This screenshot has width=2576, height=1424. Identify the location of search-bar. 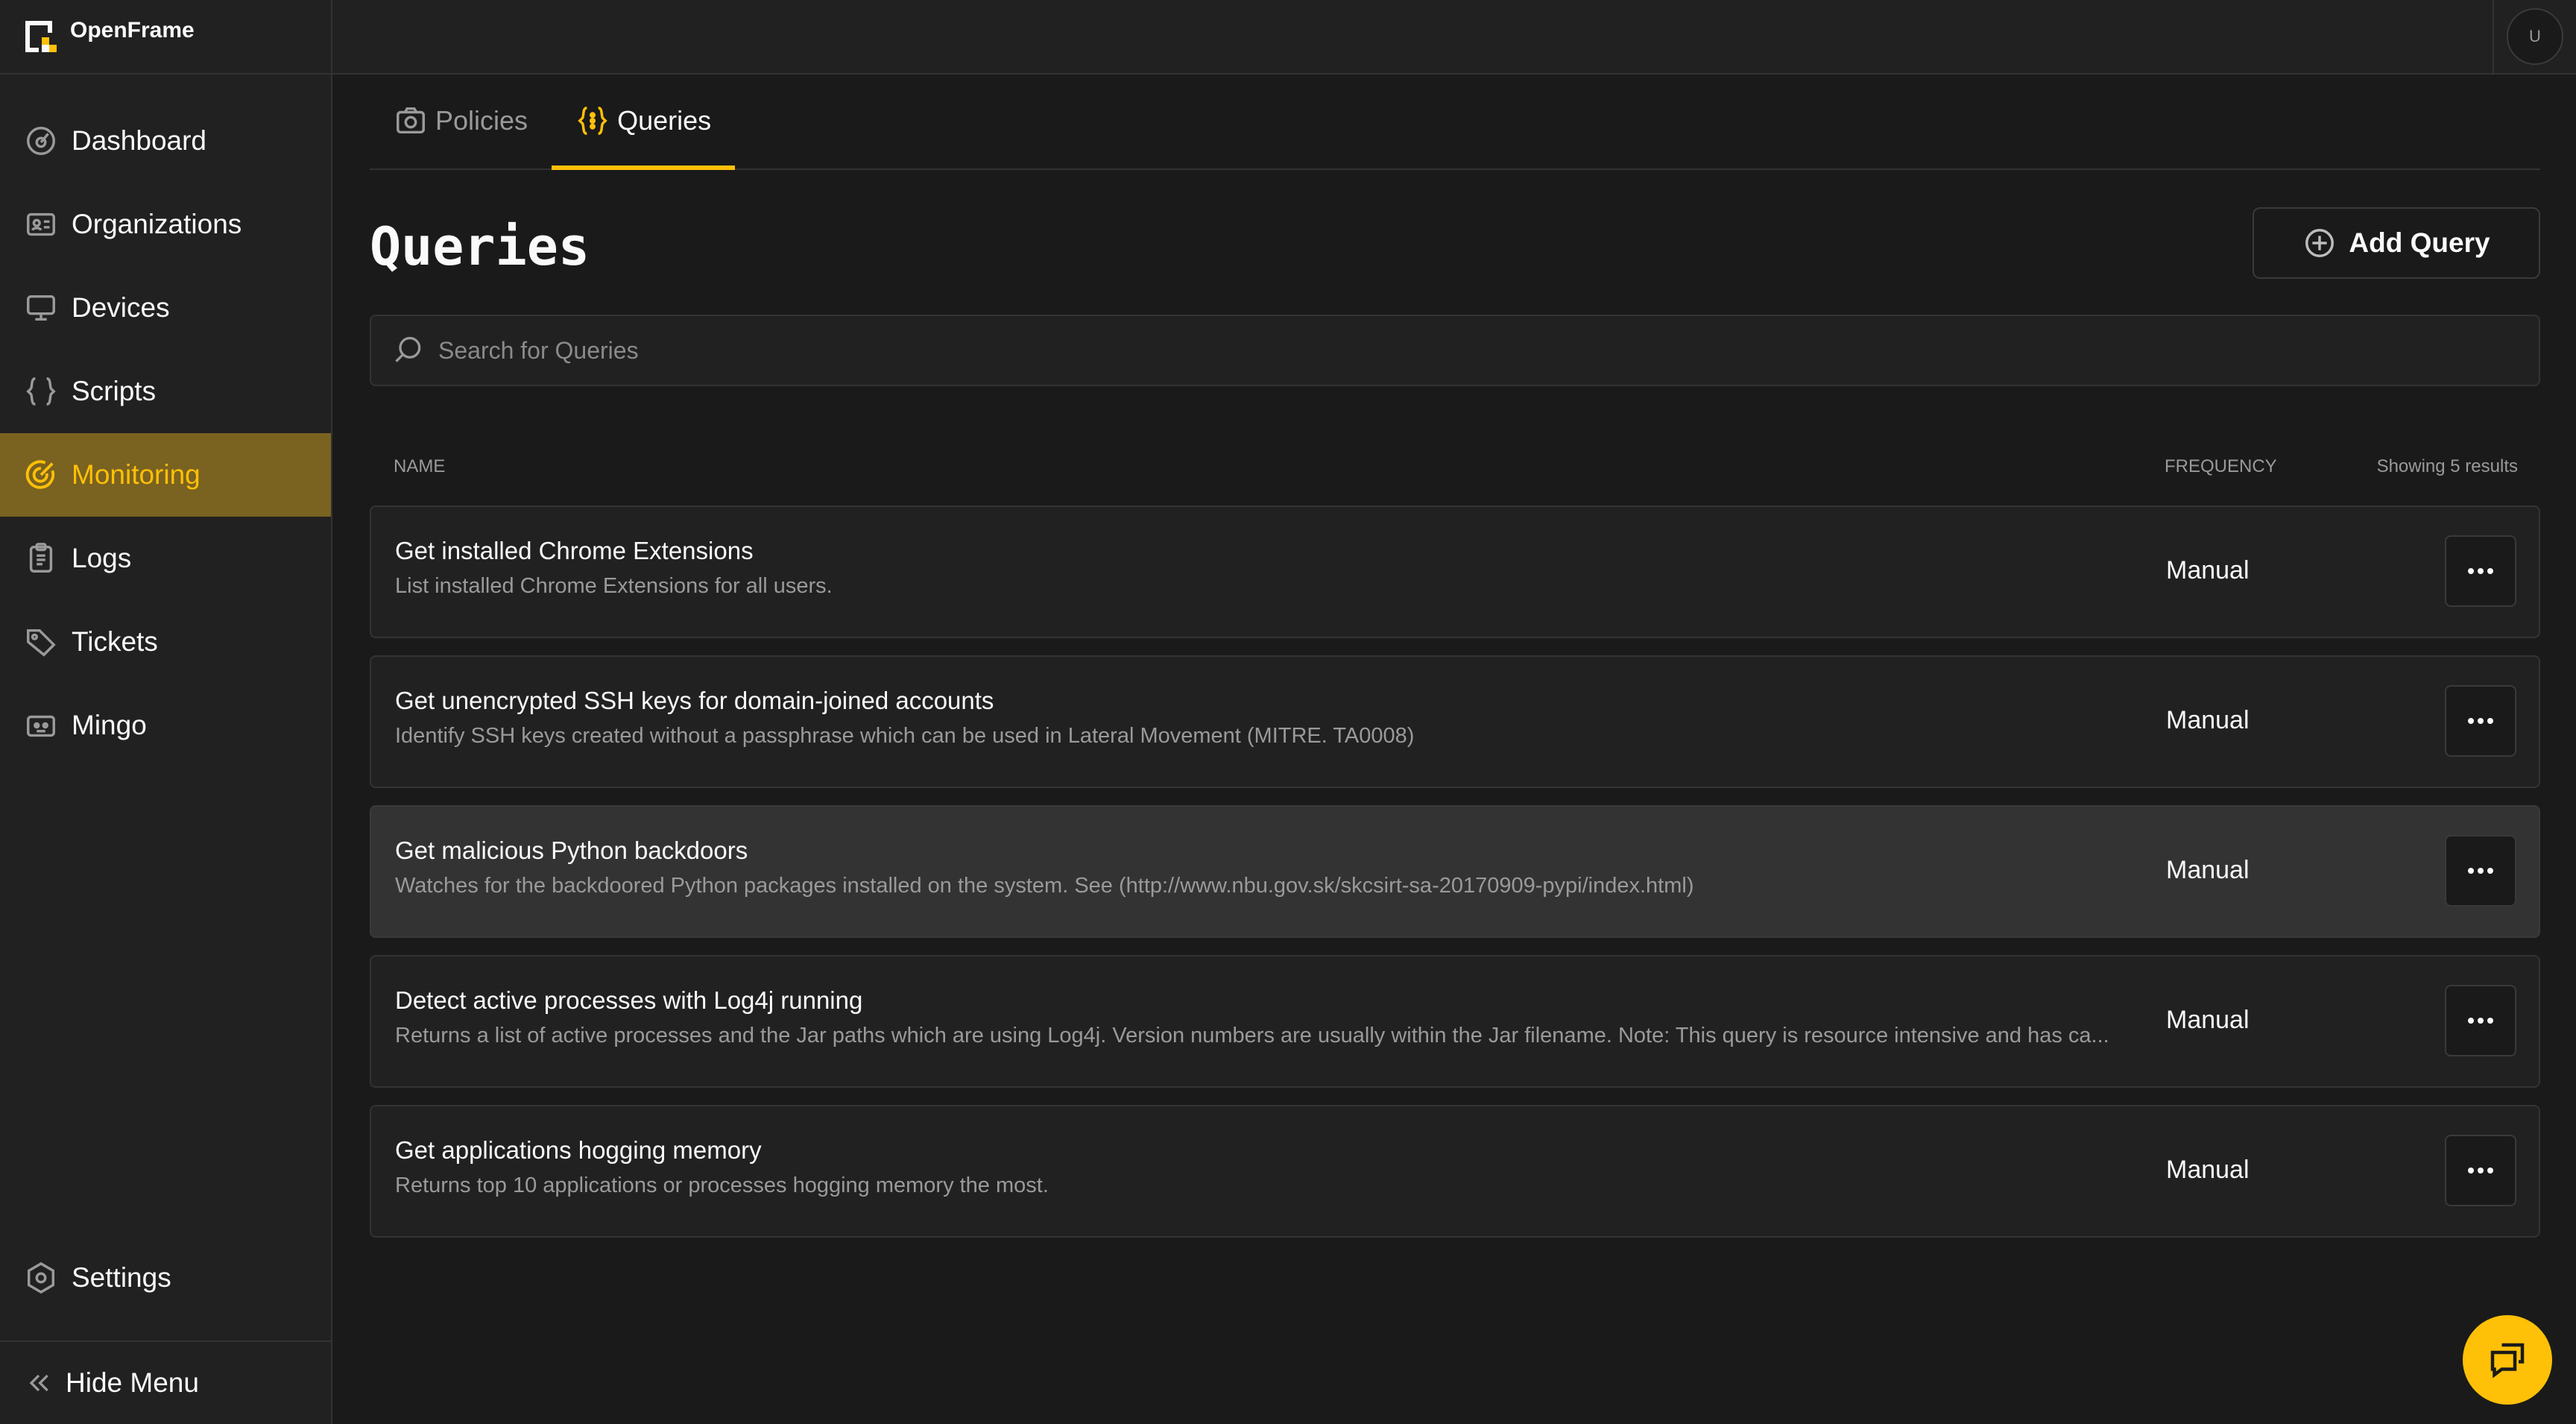
(1455, 350).